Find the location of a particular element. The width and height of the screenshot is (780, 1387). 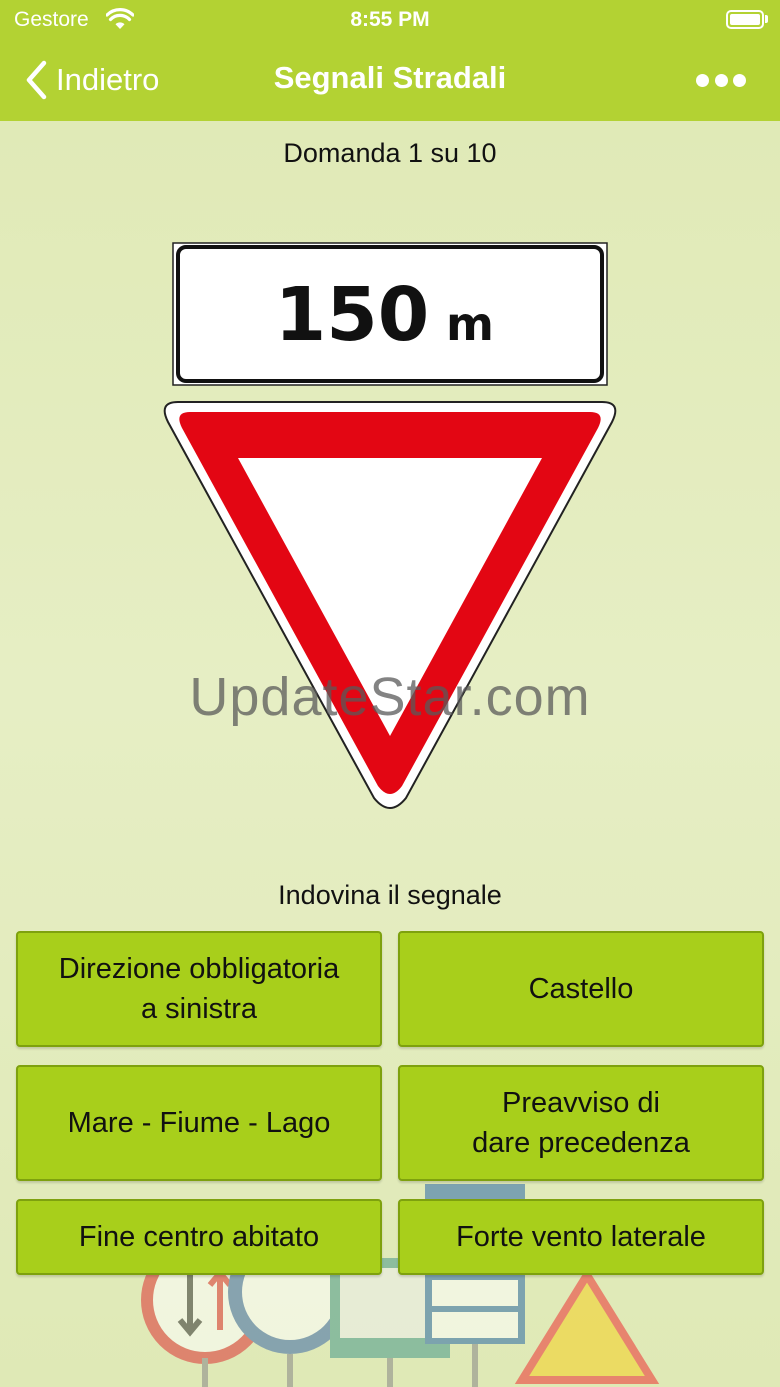

distance-plate: 150 m is located at coordinates (390, 314).